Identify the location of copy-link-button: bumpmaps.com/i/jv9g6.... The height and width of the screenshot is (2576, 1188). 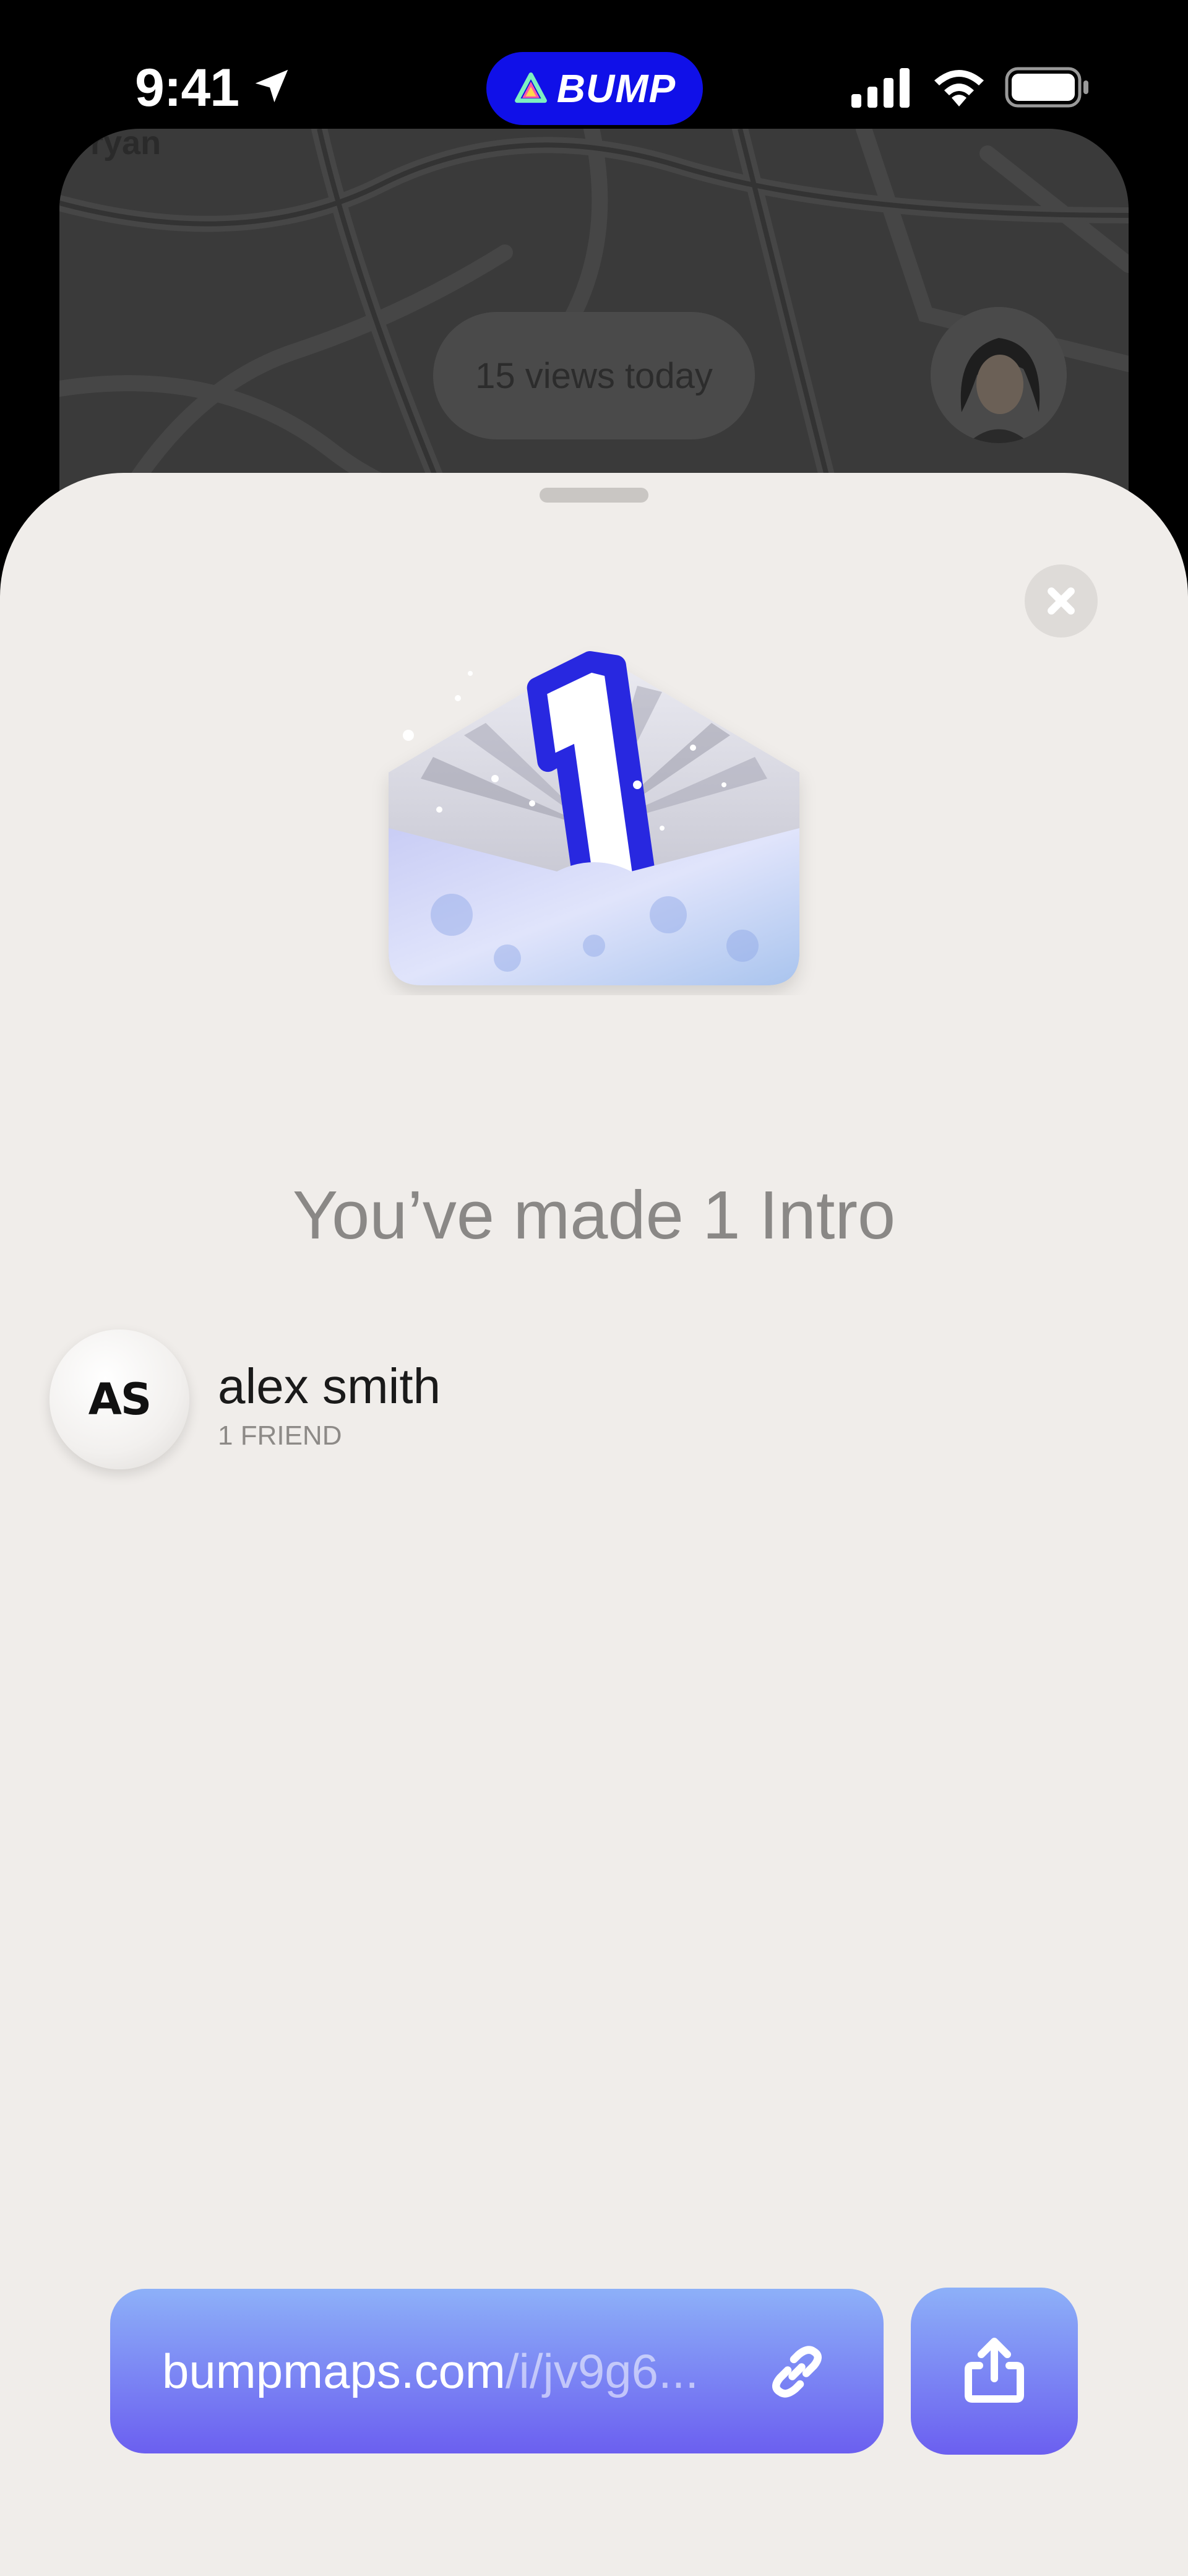
(497, 2371).